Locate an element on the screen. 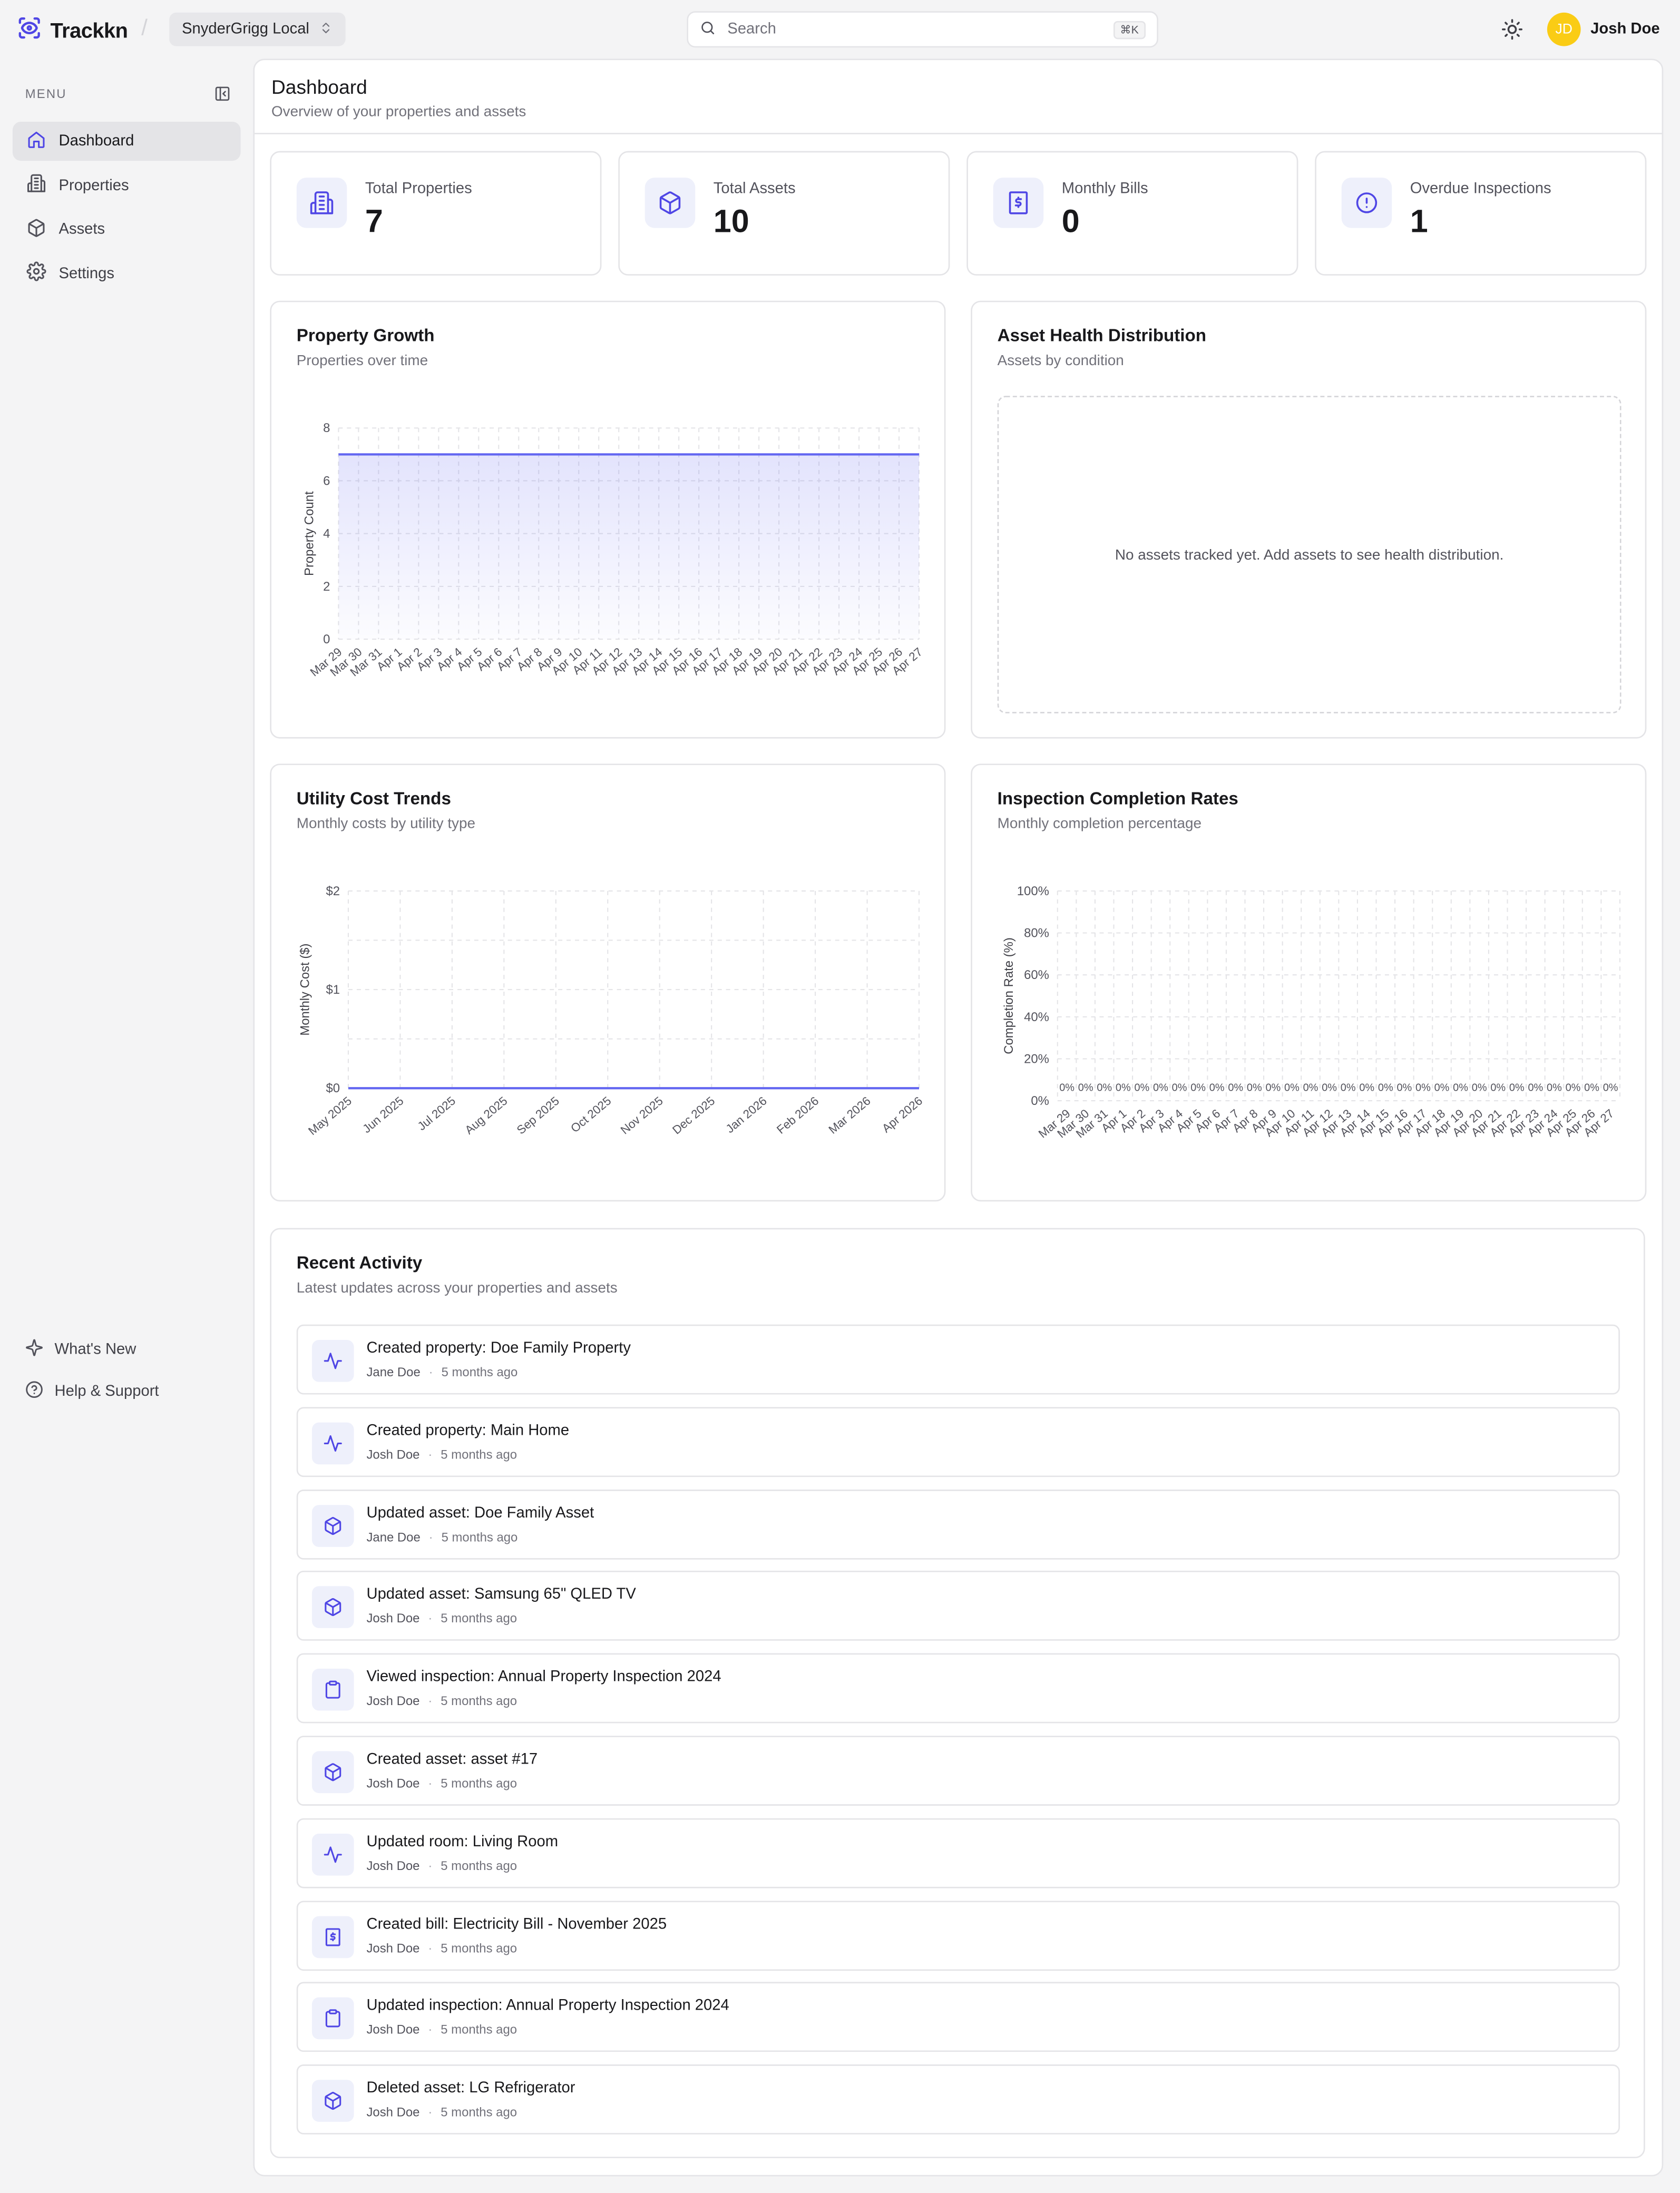 This screenshot has height=2193, width=1680. x-tick-label: Nov 2025 is located at coordinates (642, 1115).